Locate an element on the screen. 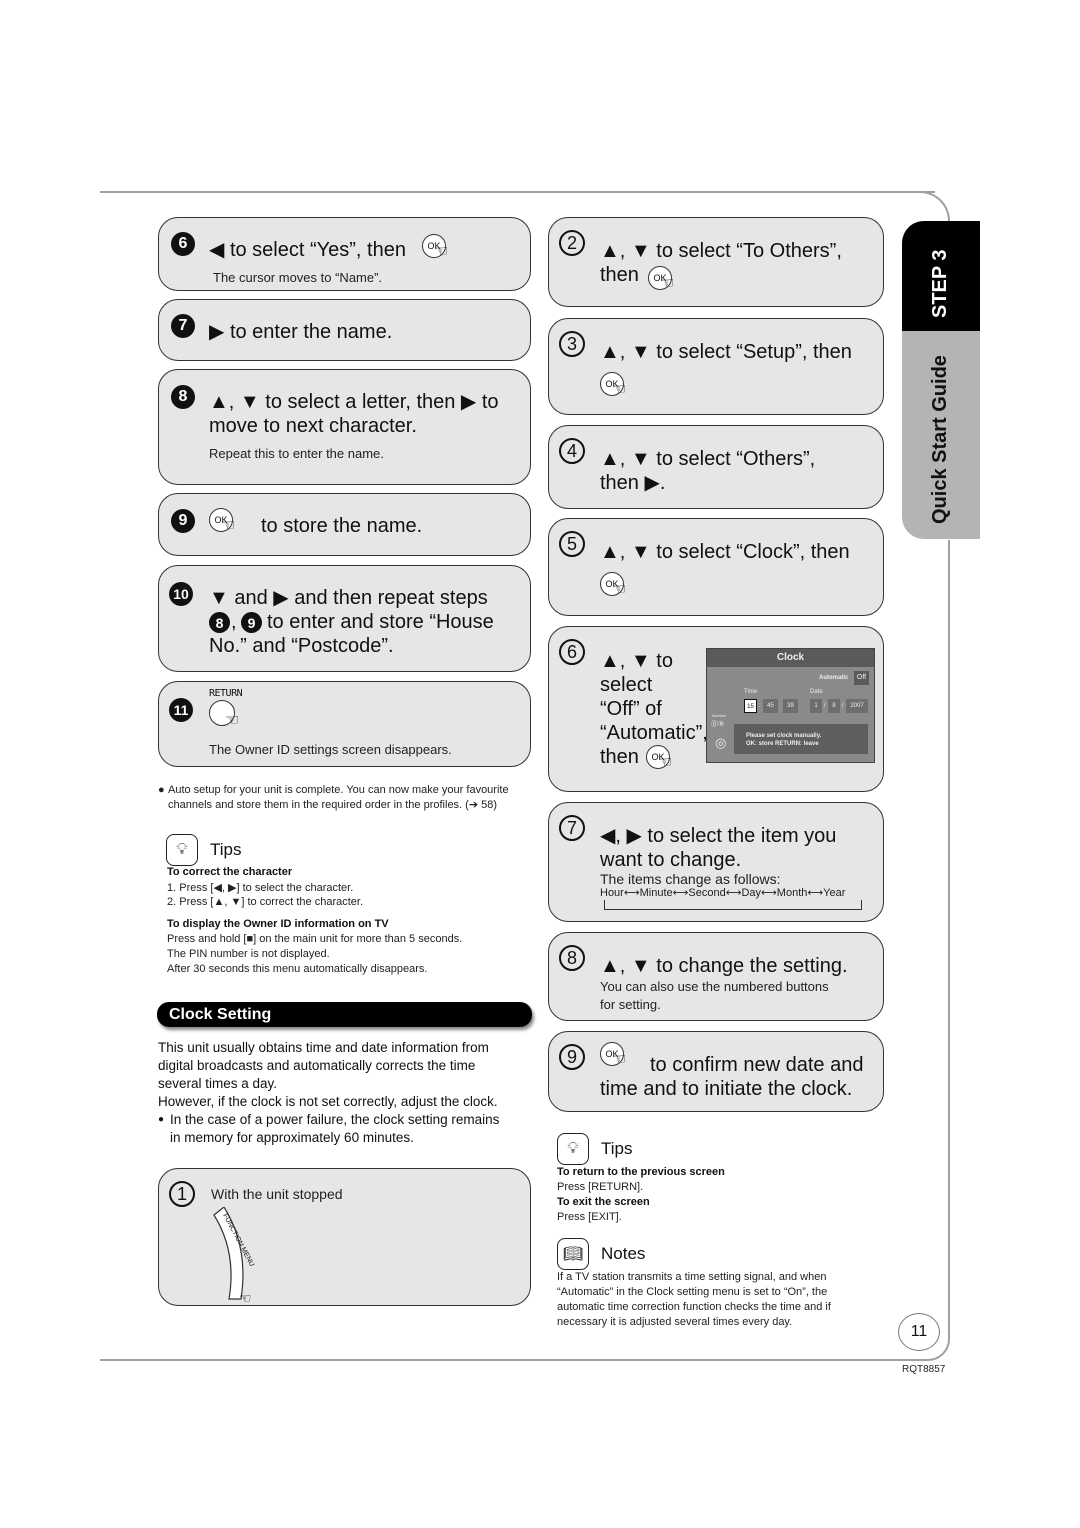 The width and height of the screenshot is (1080, 1528). function-menu-button-icon: FUNCTION MENU ☜ is located at coordinates (234, 1256).